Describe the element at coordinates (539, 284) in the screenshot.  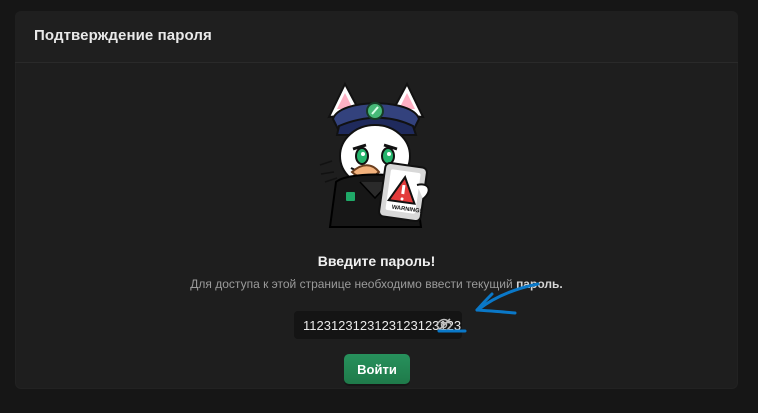
I see `password-description-emphasis: пароль.` at that location.